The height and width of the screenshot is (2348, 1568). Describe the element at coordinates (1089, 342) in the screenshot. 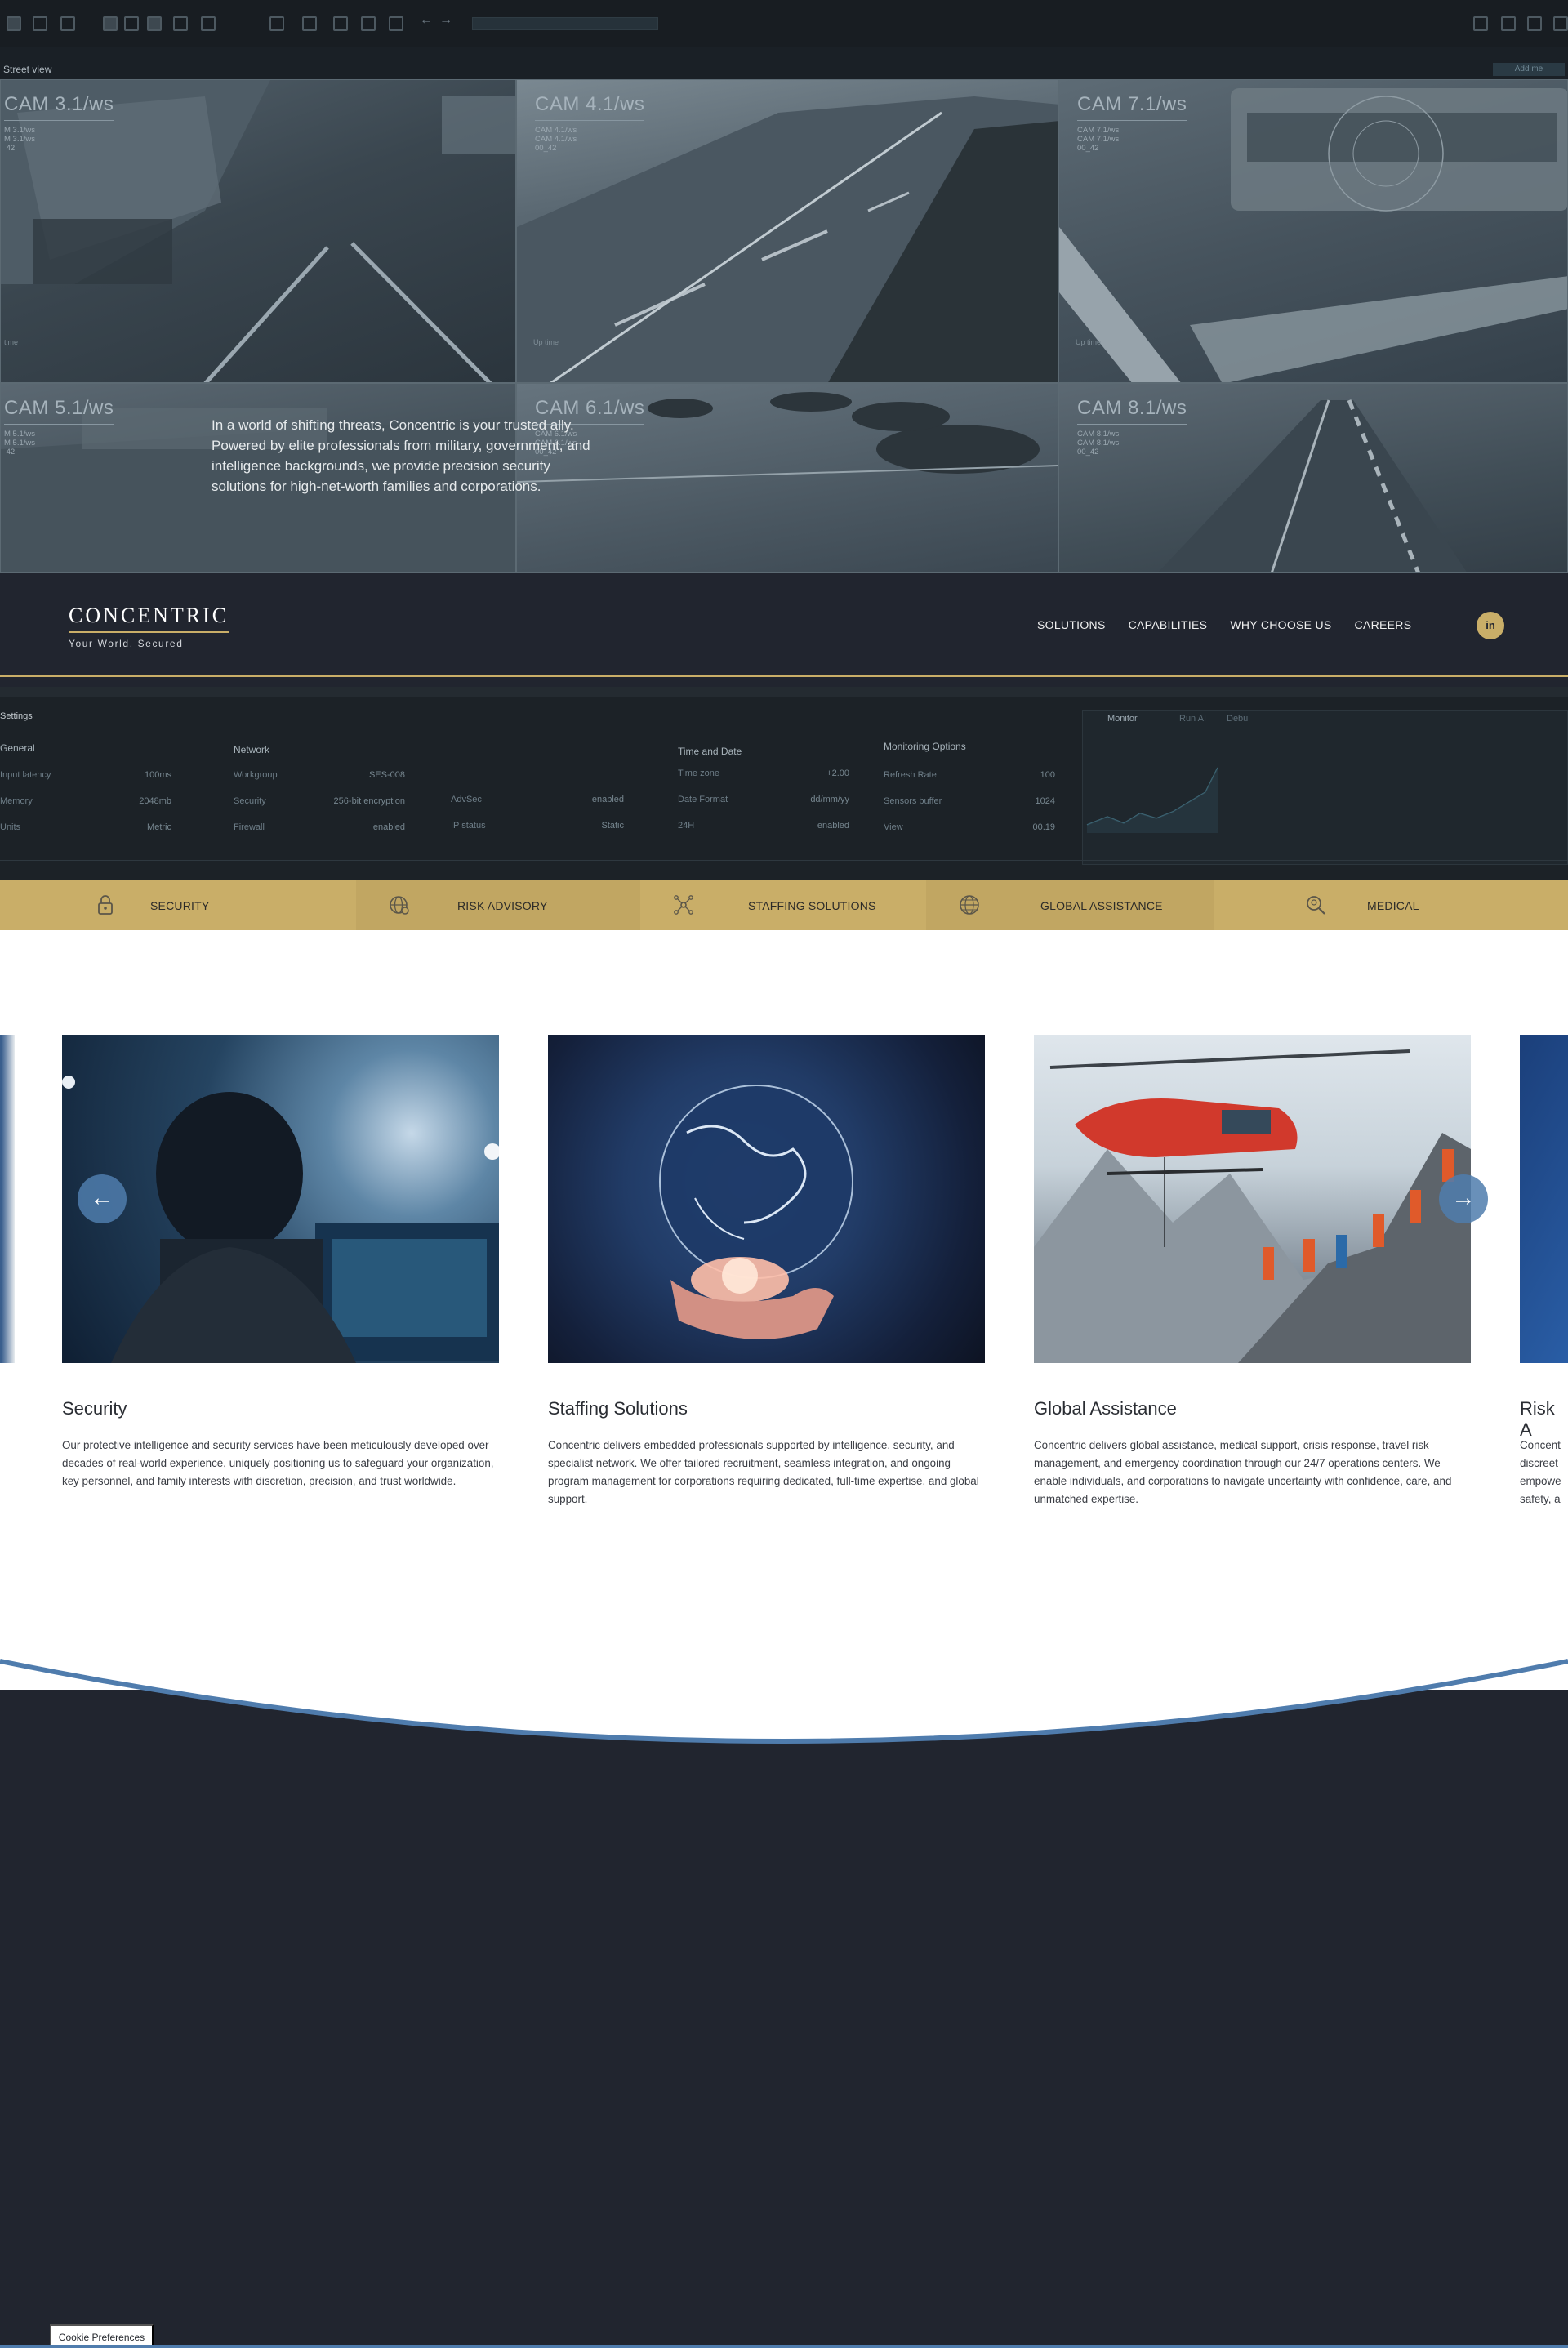

I see `camera-uptime: Up time` at that location.